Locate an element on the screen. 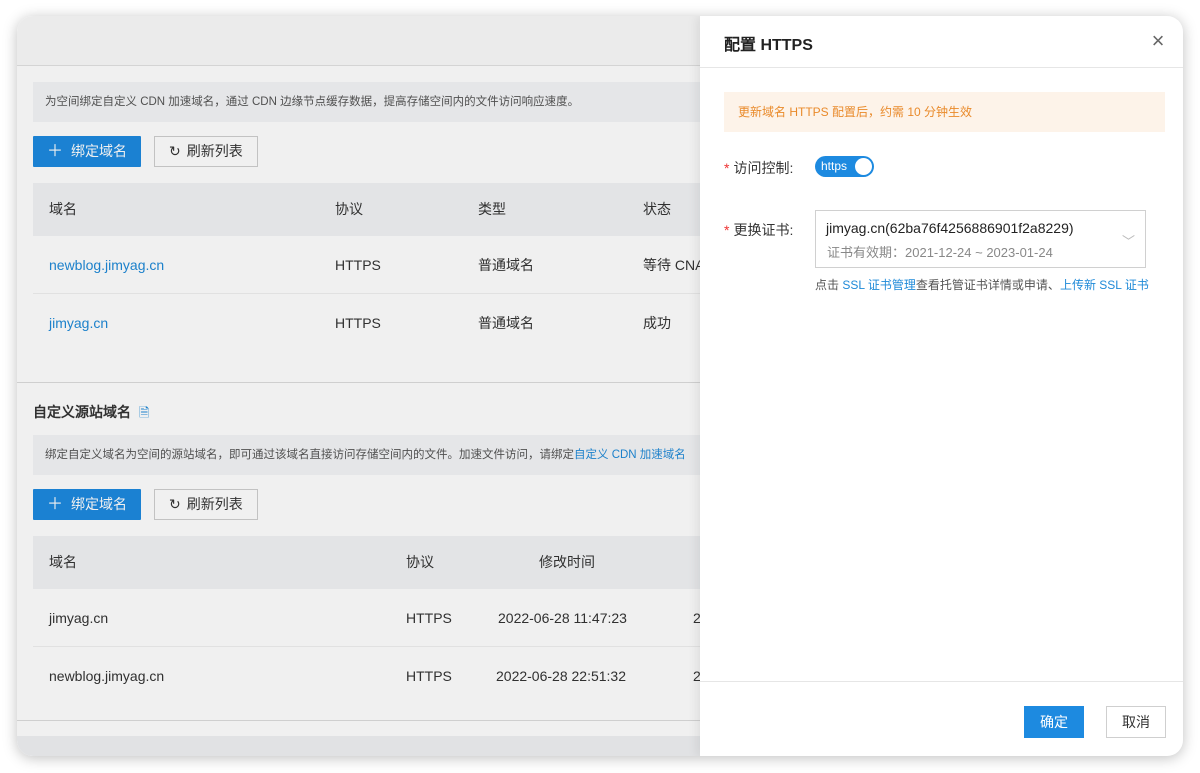 The image size is (1200, 773). certificate-help-text: 点击 SSL 证书管理查看托管证书详情或申请、上传新 SSL 证书 is located at coordinates (982, 284).